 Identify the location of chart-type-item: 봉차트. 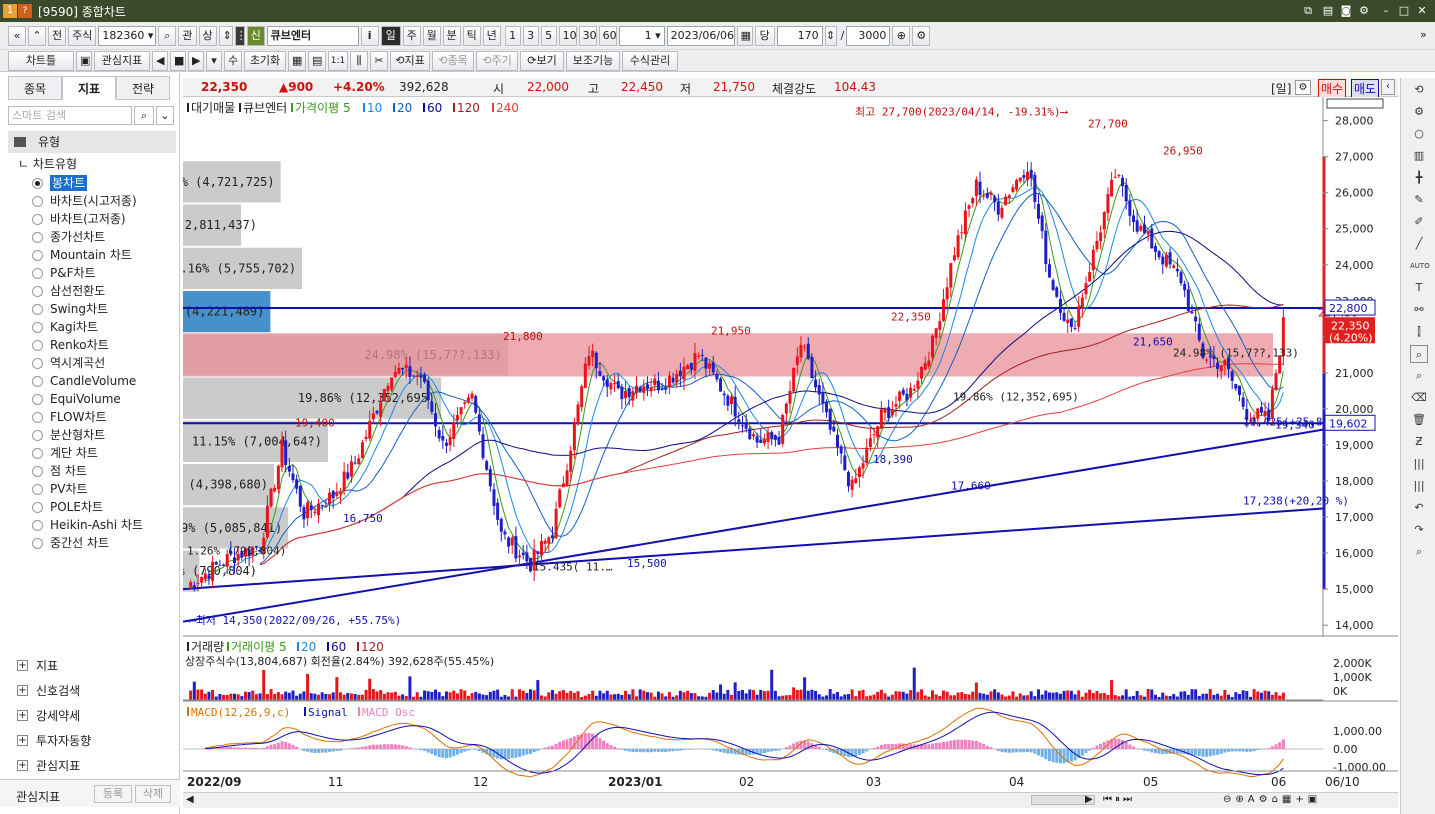
(69, 183).